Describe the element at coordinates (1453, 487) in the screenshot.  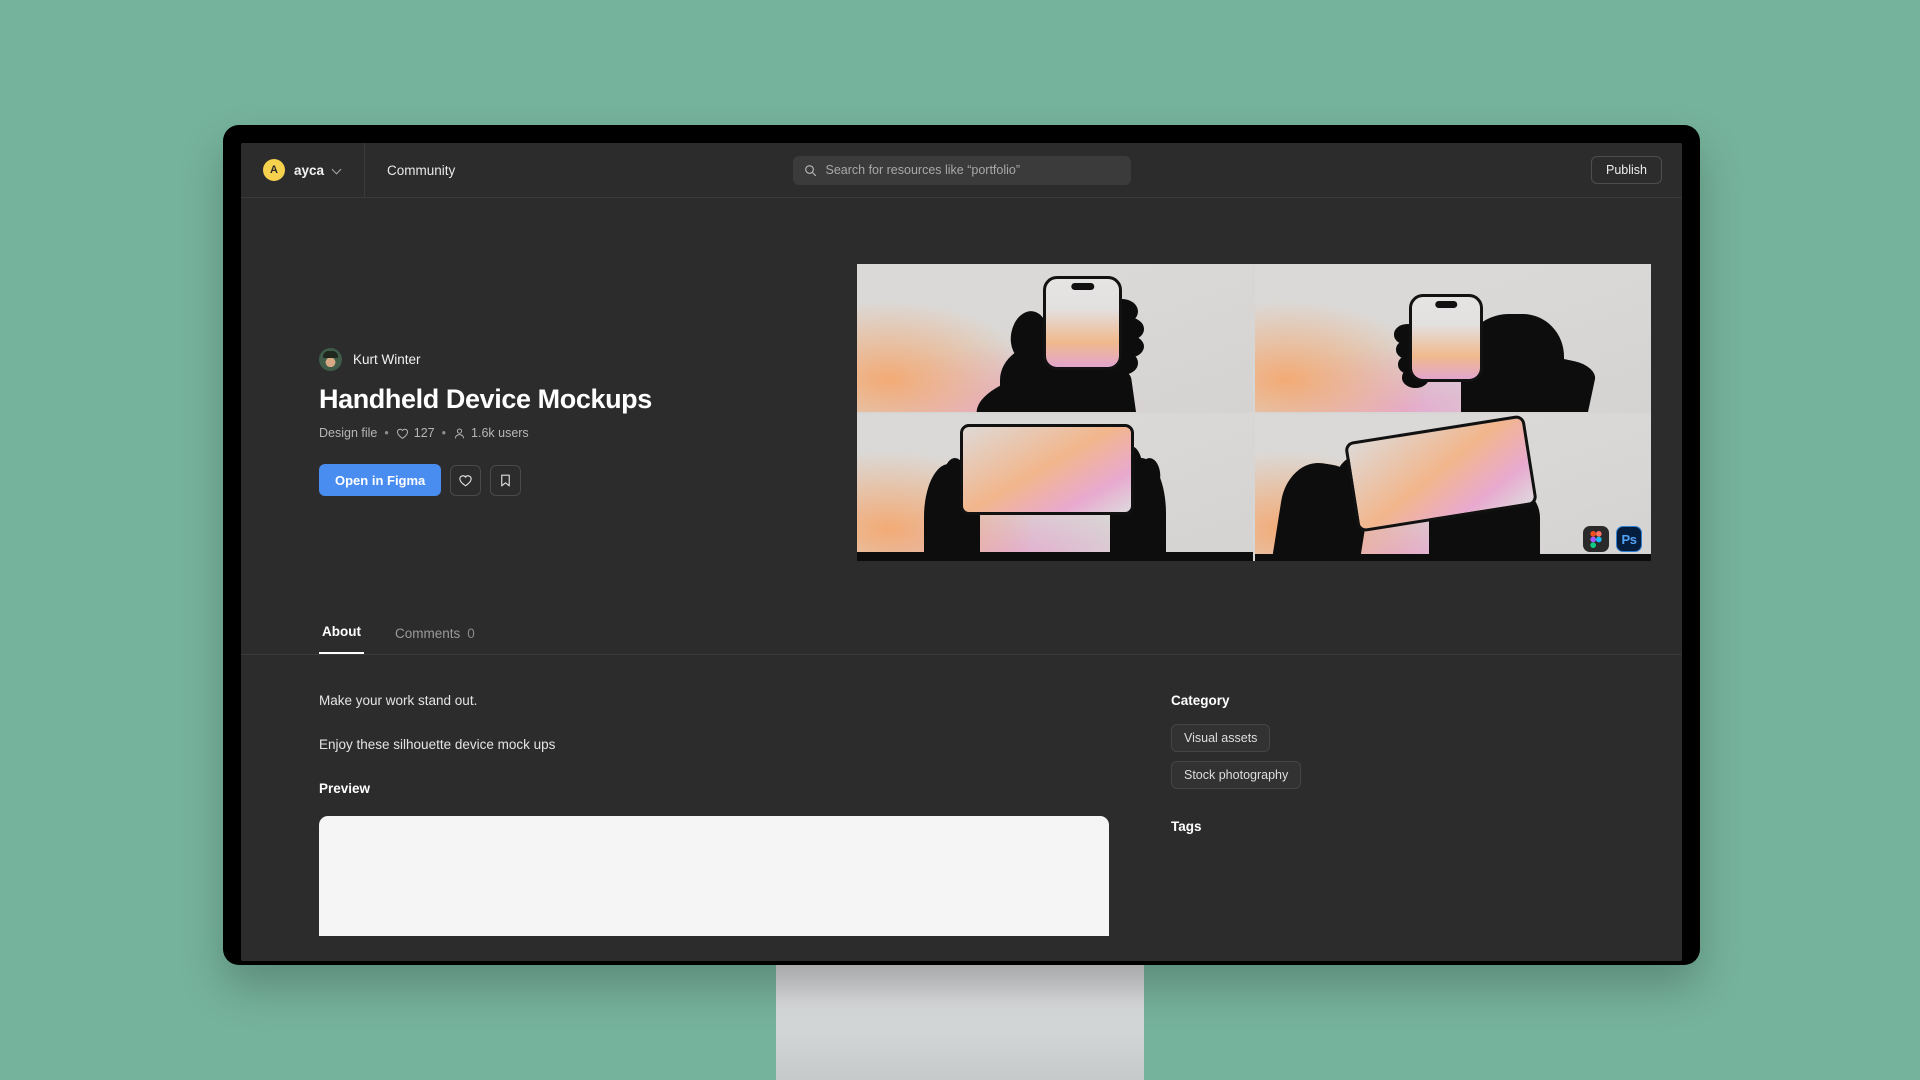
I see `mockup-thumb-4: Ps` at that location.